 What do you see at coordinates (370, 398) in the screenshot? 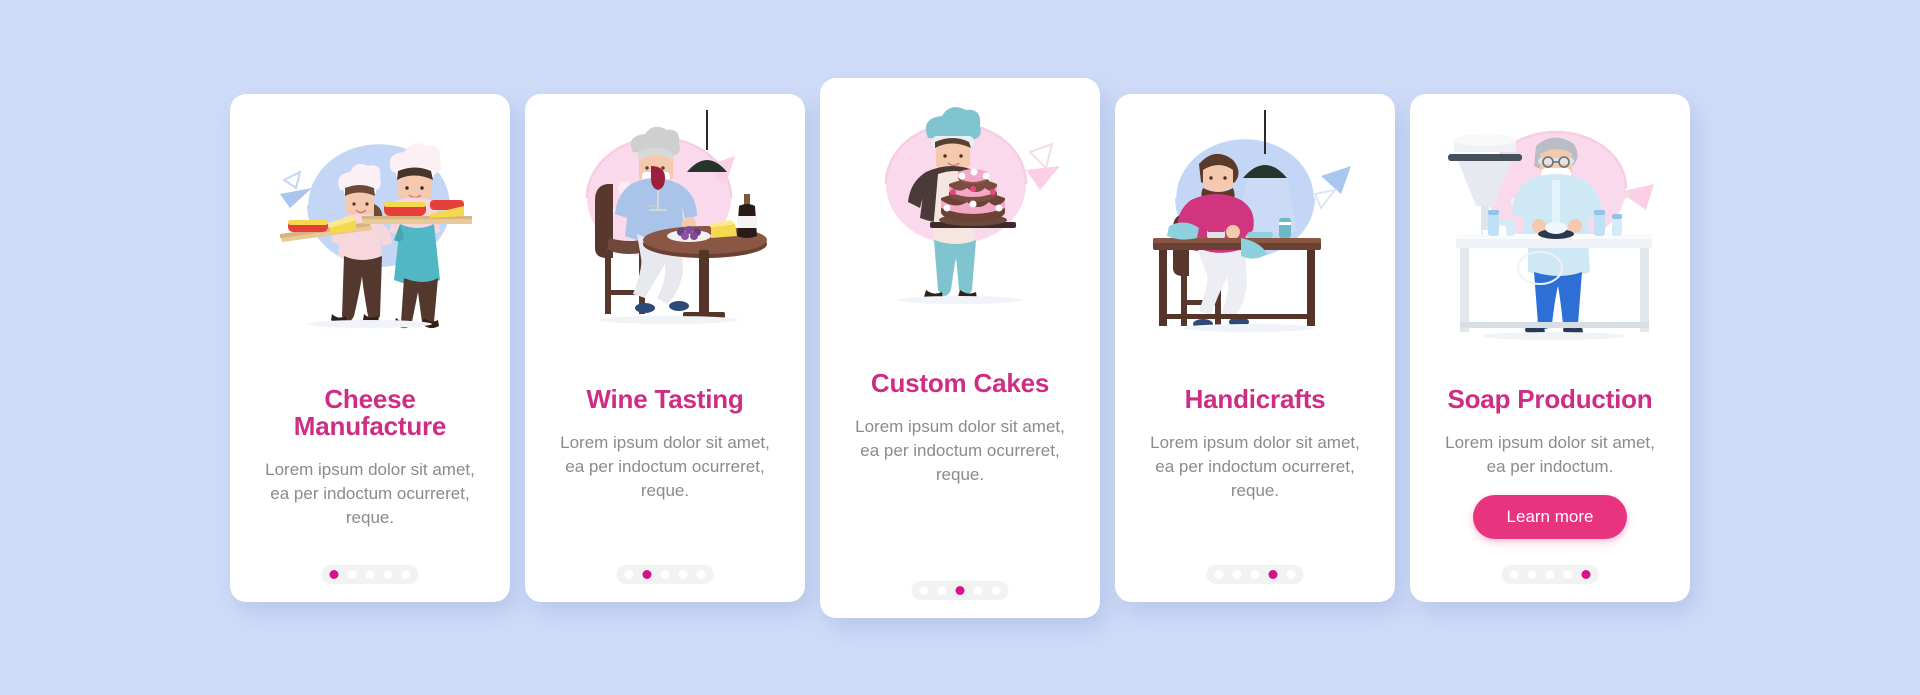
I see `card-title-line1: Cheese` at bounding box center [370, 398].